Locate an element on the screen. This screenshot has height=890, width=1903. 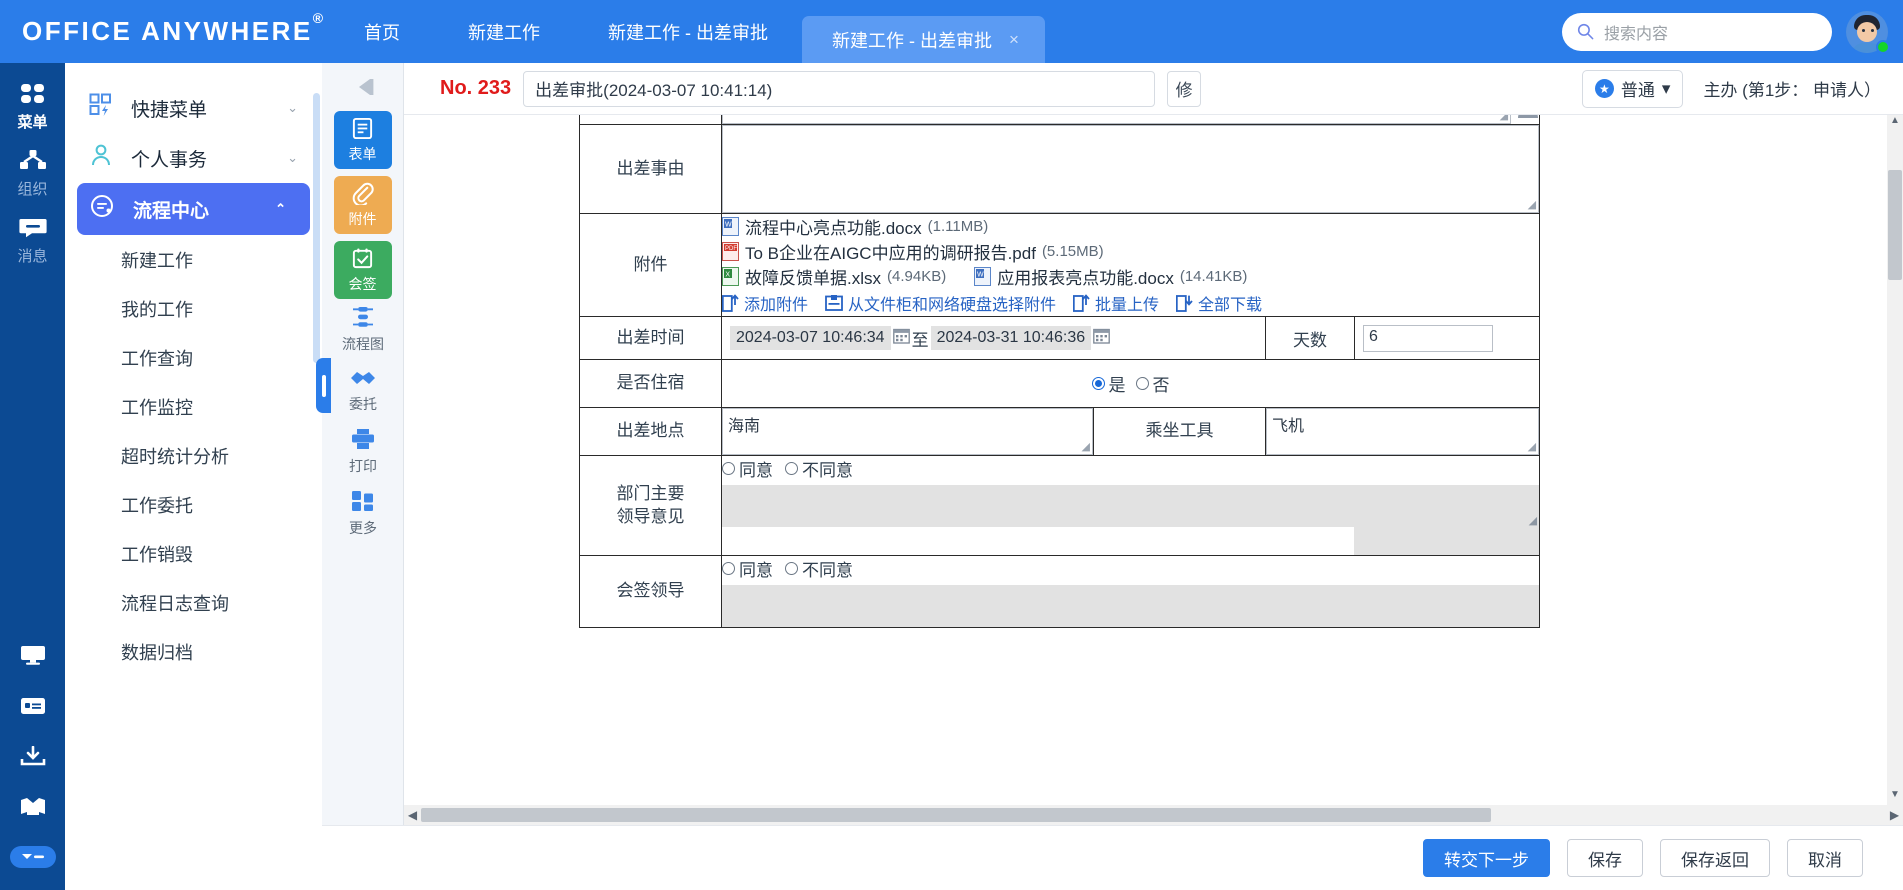
attachment-item: W 流程中心亮点功能.docx (1.11MB) is located at coordinates (1130, 226).